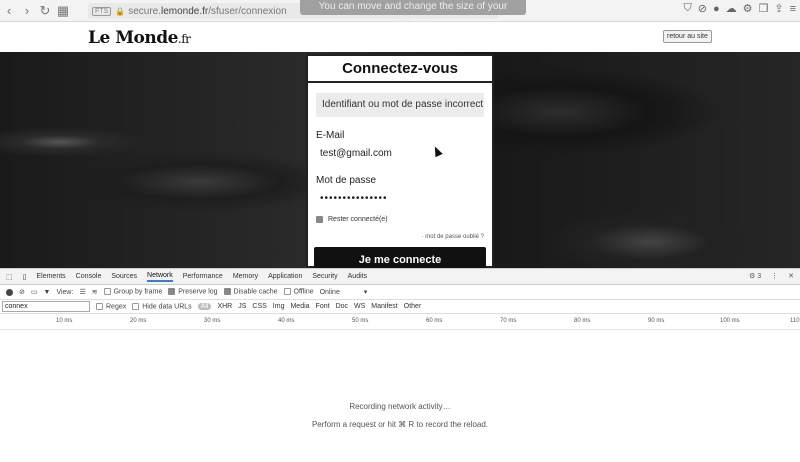 Image resolution: width=800 pixels, height=462 pixels. Describe the element at coordinates (286, 321) in the screenshot. I see `timeline-tick: 40 ms` at that location.